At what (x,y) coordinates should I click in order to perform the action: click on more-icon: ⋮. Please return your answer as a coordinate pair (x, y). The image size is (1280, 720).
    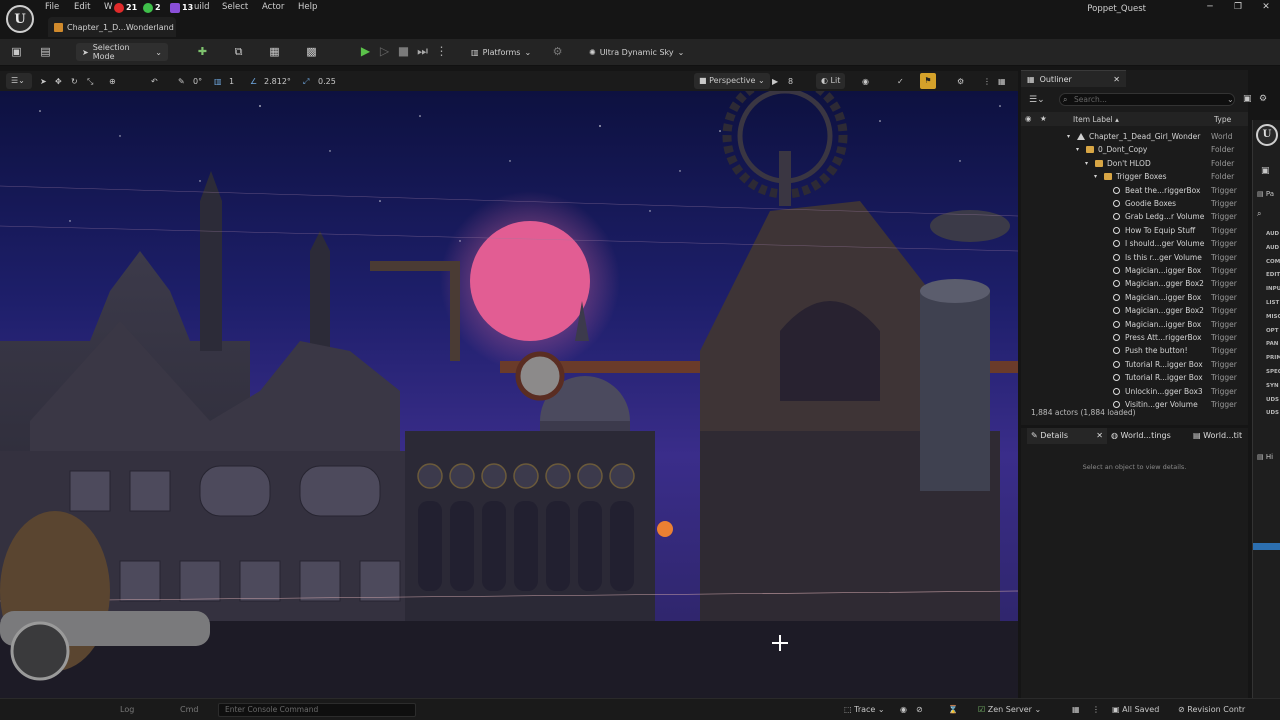
    Looking at the image, I should click on (987, 81).